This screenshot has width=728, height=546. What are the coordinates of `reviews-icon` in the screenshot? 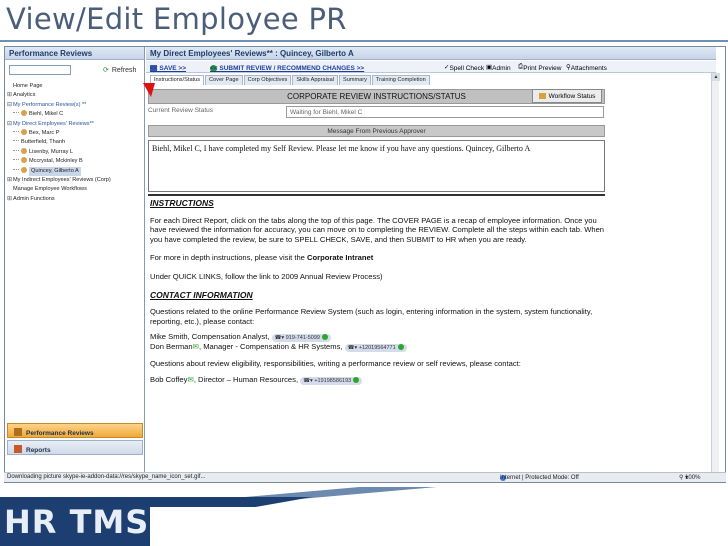 It's located at (18, 432).